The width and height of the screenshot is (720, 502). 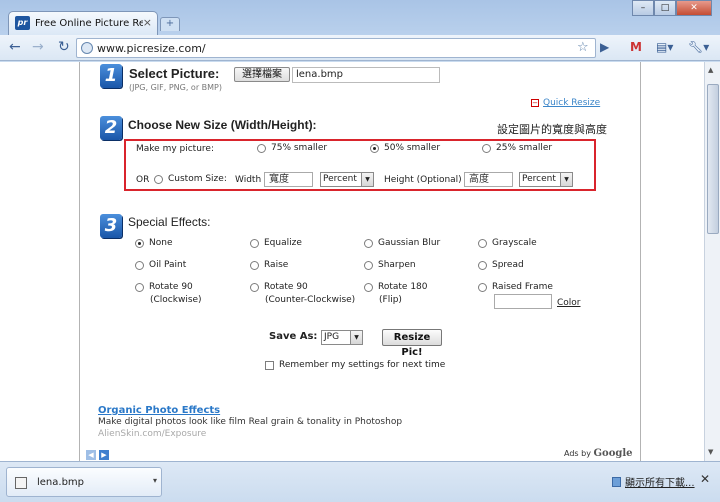 What do you see at coordinates (507, 243) in the screenshot?
I see `effect-grayscale: Grayscale` at bounding box center [507, 243].